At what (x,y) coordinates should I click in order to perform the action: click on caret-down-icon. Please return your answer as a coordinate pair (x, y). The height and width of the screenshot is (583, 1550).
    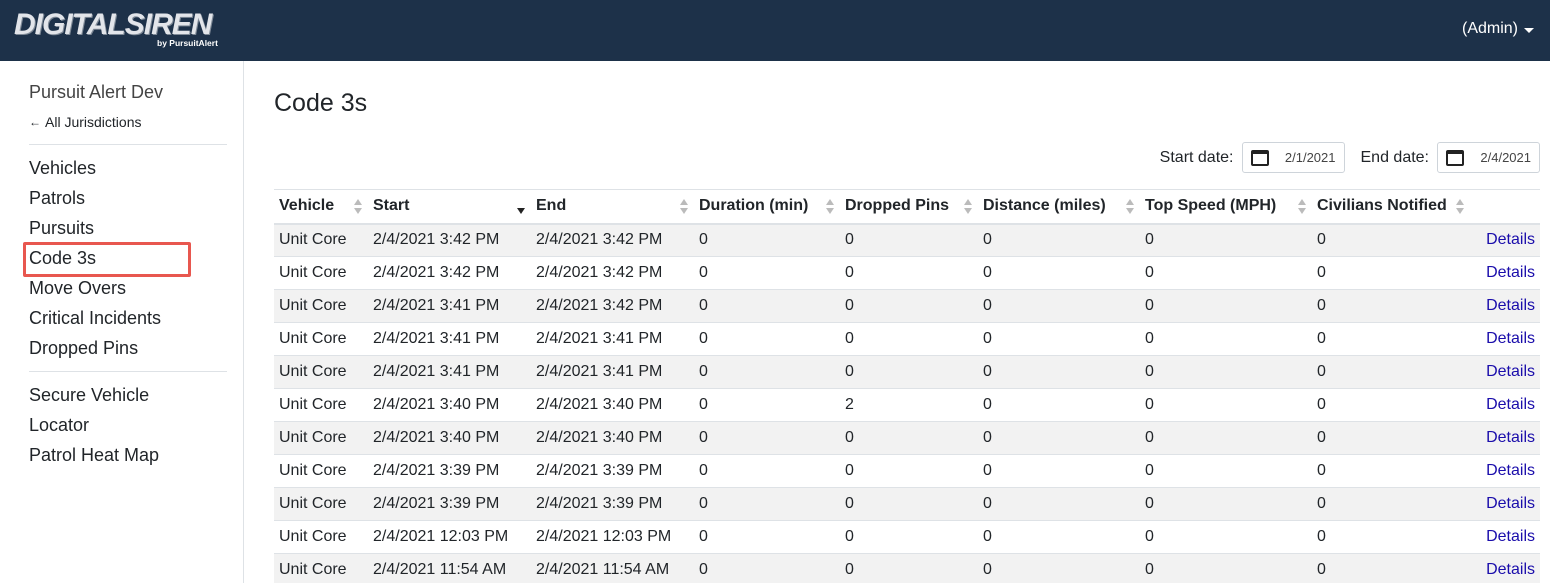
    Looking at the image, I should click on (1529, 30).